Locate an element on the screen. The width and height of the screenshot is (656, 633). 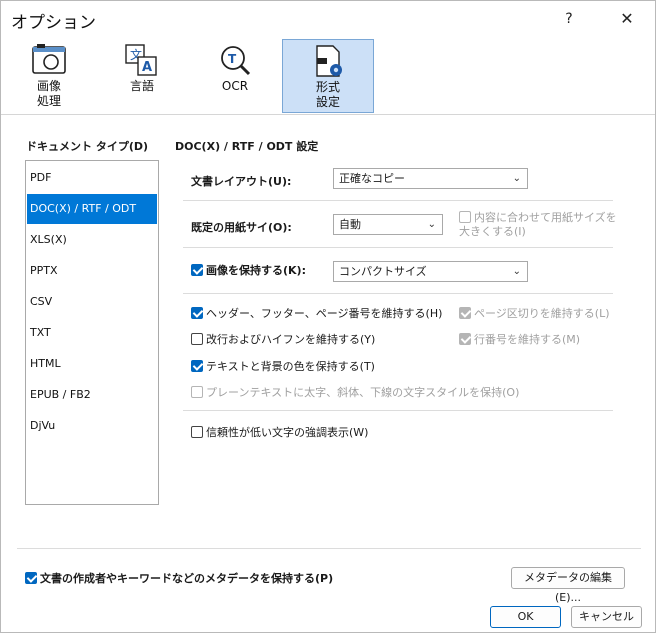
keep-images-checkbox: 画像を保持する(K): is located at coordinates (248, 271).